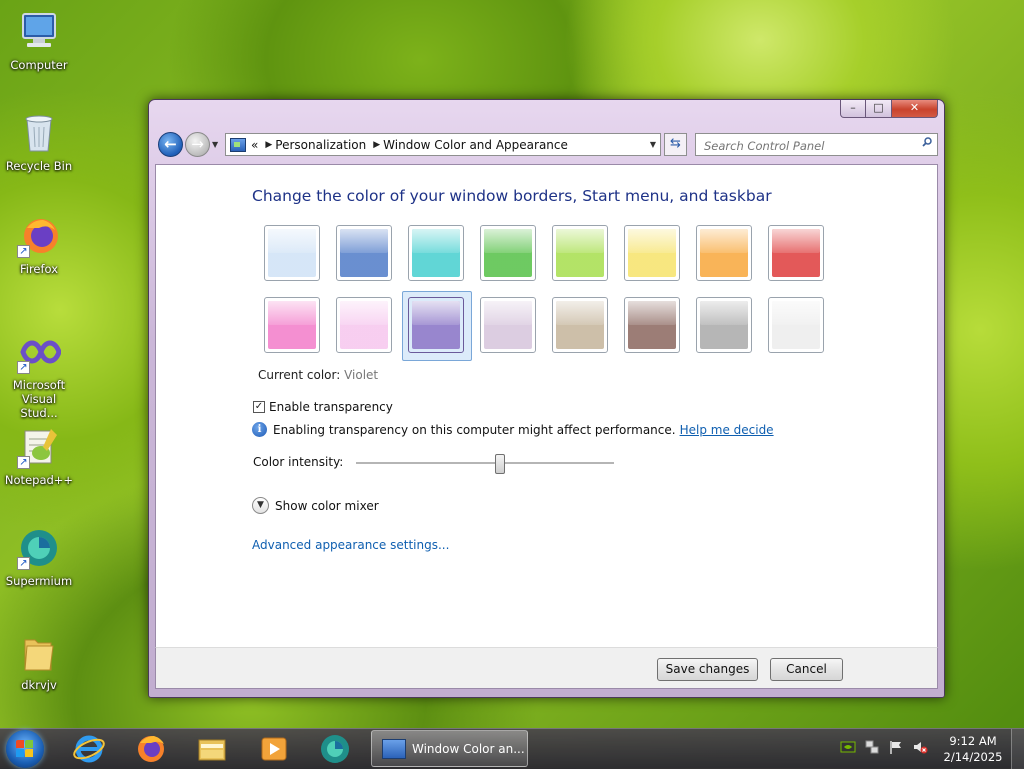  What do you see at coordinates (652, 325) in the screenshot?
I see `color-swatch-chocolate` at bounding box center [652, 325].